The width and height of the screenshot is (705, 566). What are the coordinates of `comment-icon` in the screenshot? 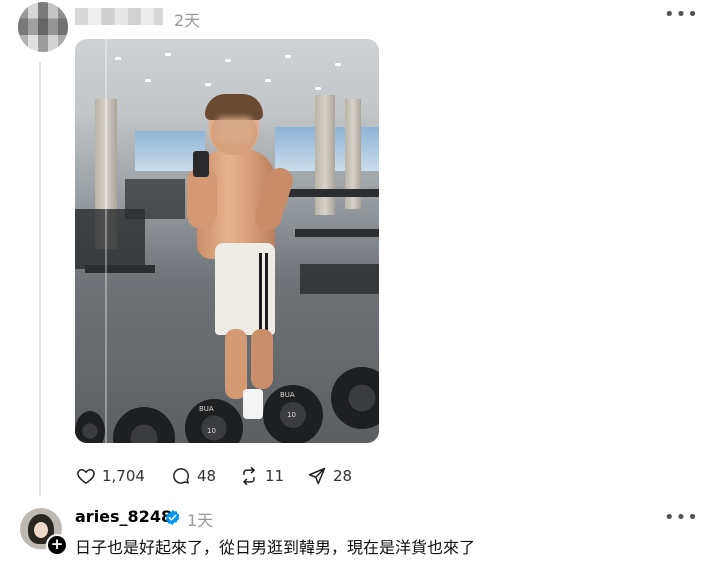 It's located at (181, 476).